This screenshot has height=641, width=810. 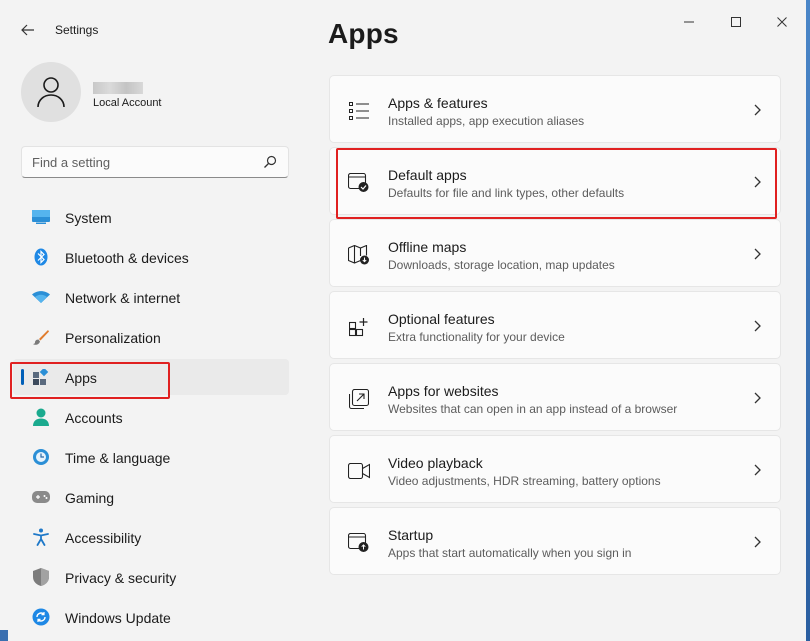 I want to click on card-description: Installed apps, app execution aliases, so click(x=486, y=121).